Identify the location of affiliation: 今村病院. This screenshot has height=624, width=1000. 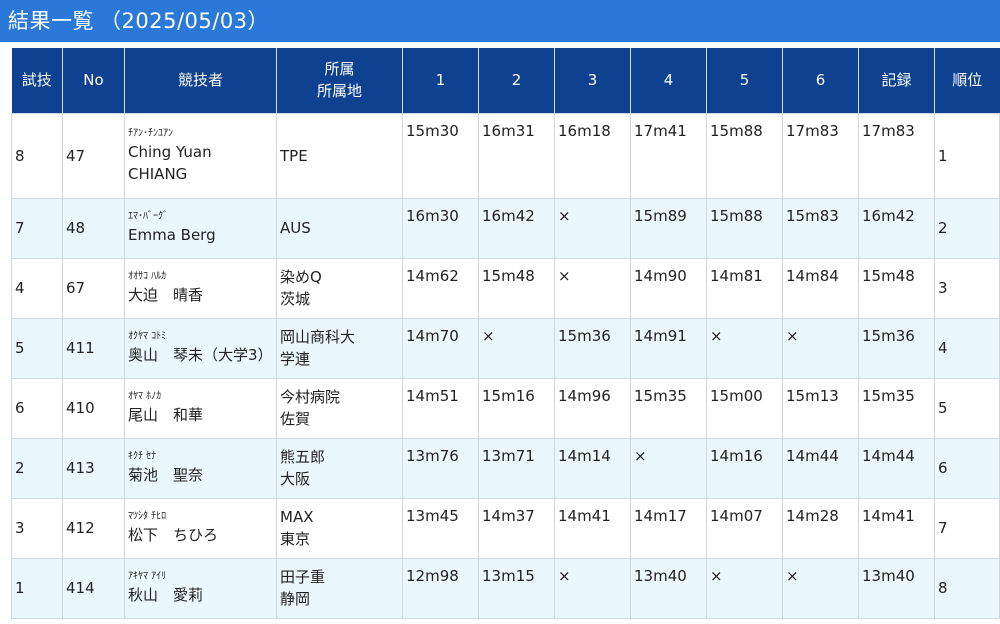
(310, 397).